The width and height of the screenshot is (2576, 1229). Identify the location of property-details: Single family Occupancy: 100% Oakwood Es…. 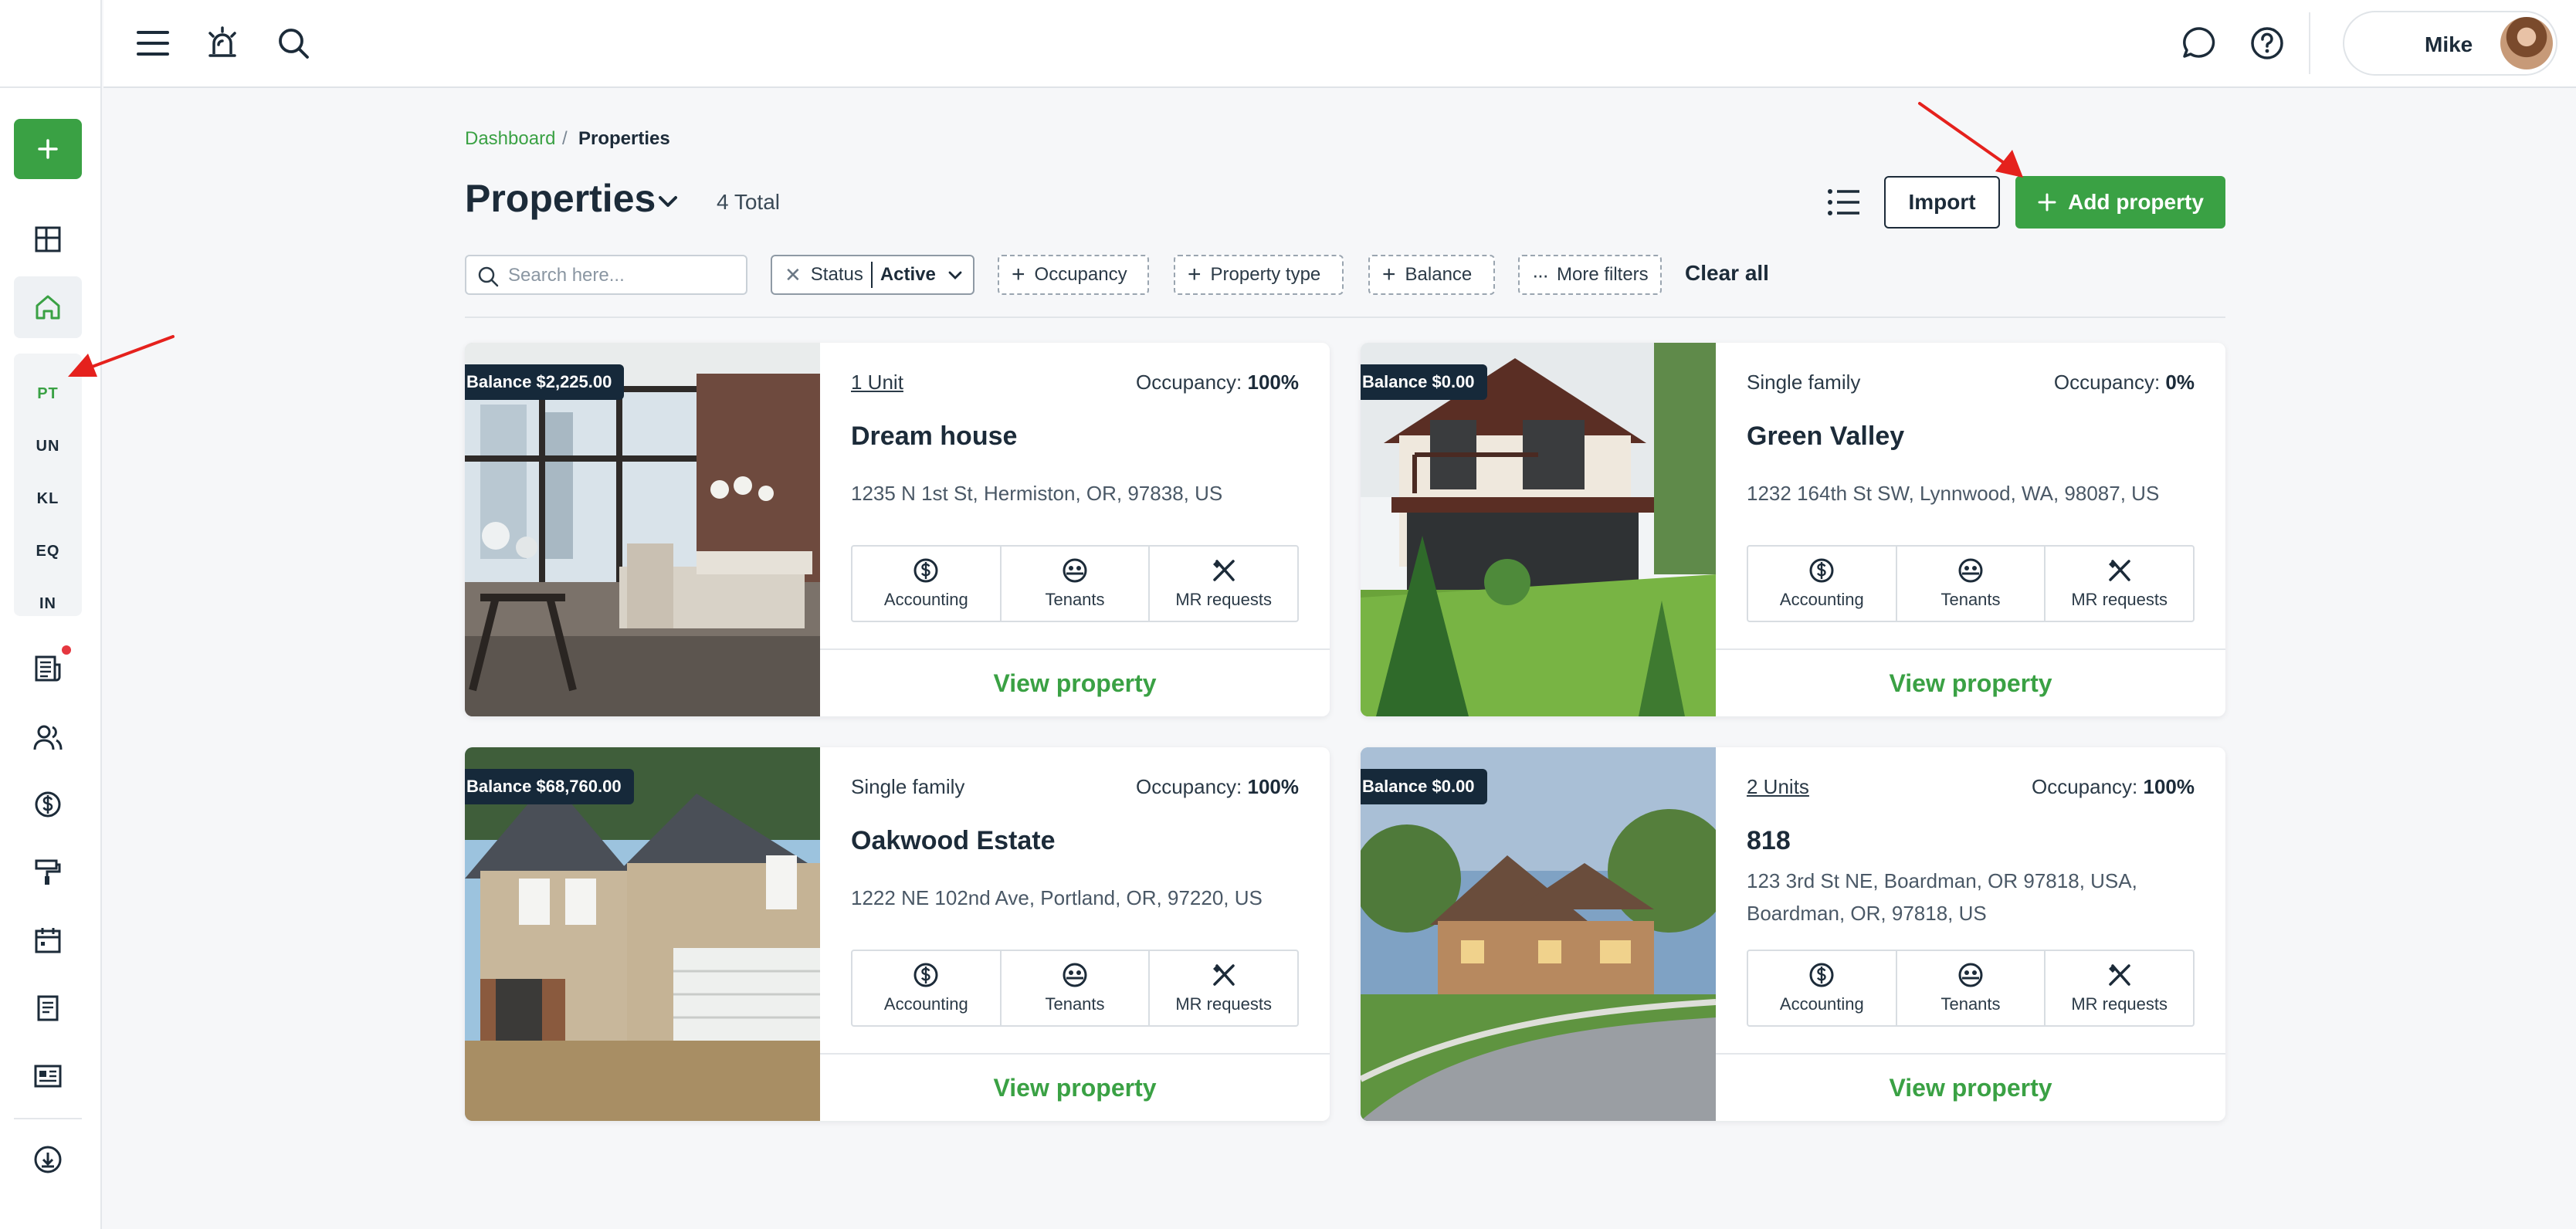
(1075, 934).